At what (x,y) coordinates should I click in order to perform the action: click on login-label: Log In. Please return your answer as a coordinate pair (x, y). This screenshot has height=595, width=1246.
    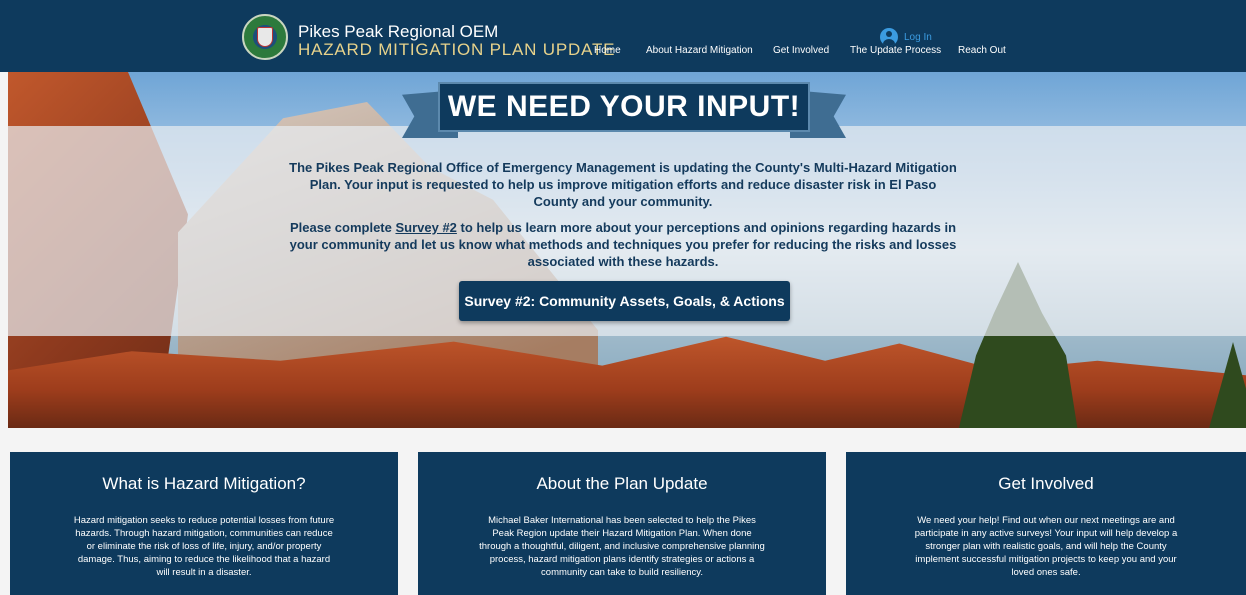
    Looking at the image, I should click on (918, 37).